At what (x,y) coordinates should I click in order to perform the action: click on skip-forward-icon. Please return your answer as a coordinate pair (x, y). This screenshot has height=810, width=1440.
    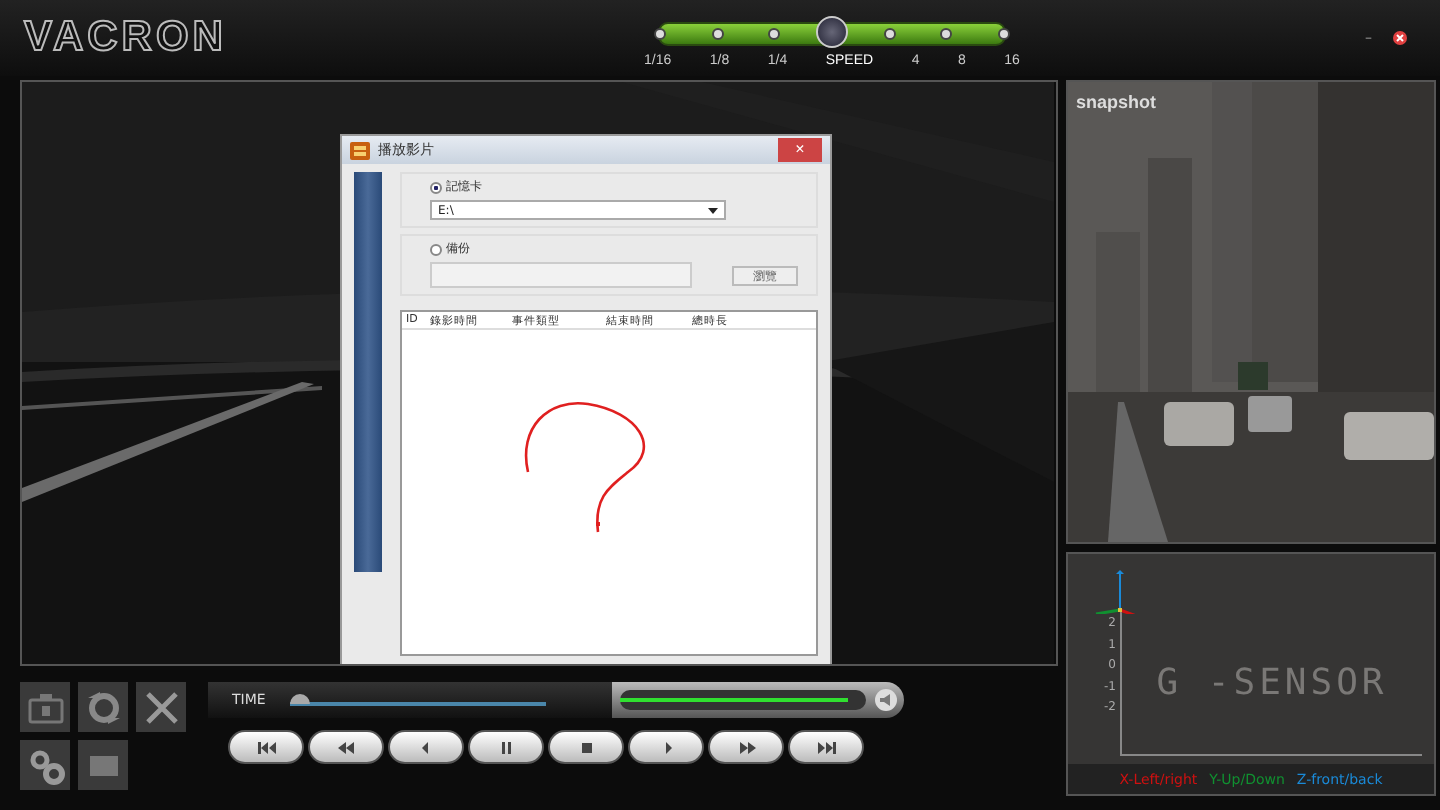
    Looking at the image, I should click on (826, 747).